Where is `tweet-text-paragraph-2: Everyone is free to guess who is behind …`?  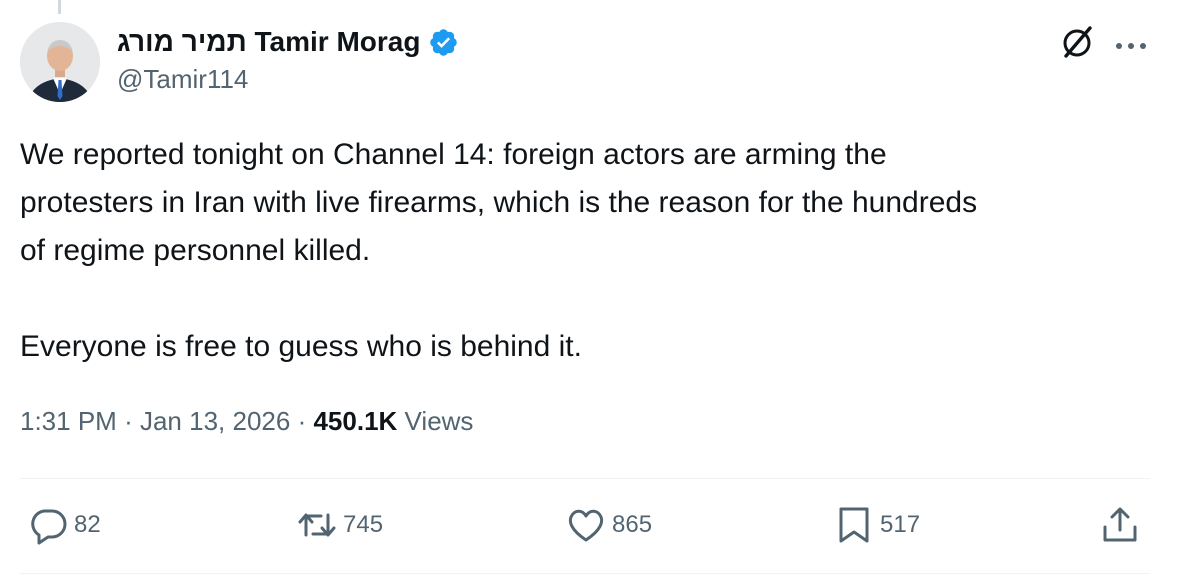 tweet-text-paragraph-2: Everyone is free to guess who is behind … is located at coordinates (301, 346).